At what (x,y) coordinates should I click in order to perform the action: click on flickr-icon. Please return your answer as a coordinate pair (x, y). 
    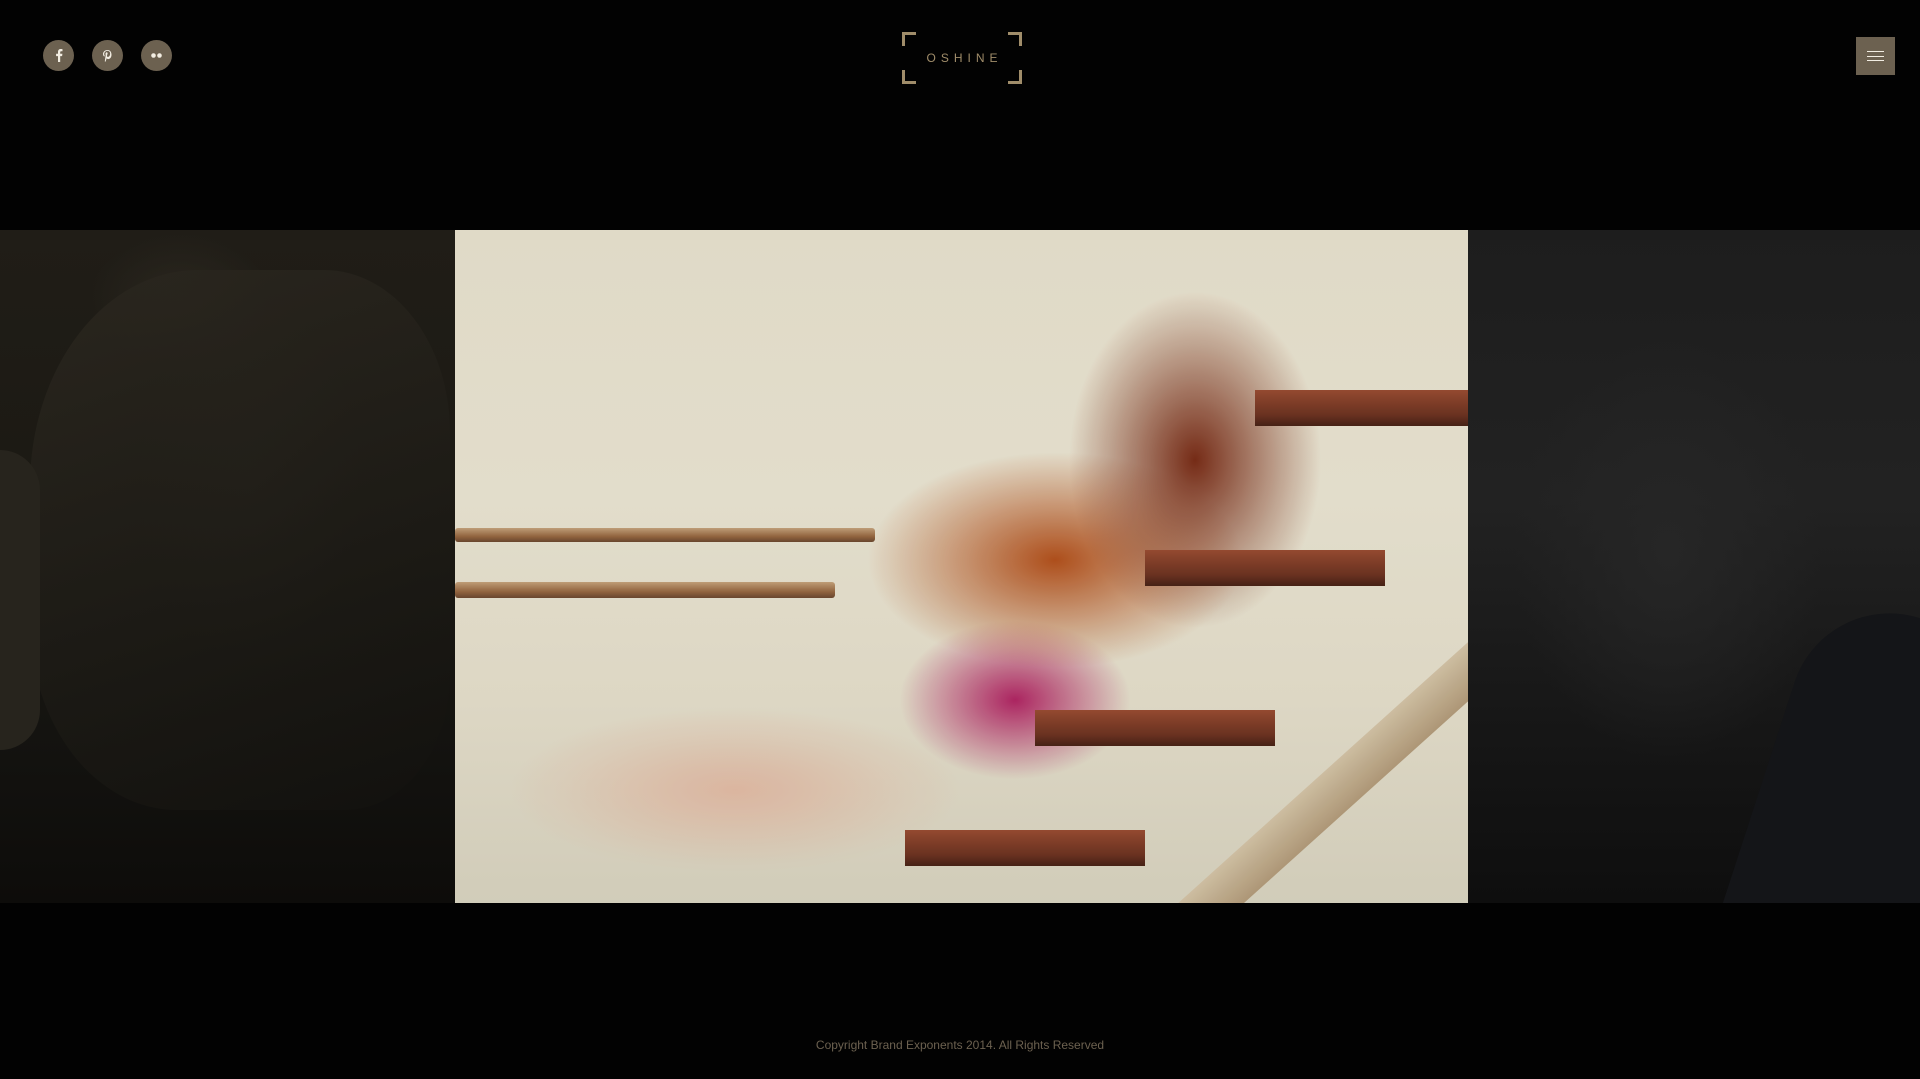
    Looking at the image, I should click on (156, 55).